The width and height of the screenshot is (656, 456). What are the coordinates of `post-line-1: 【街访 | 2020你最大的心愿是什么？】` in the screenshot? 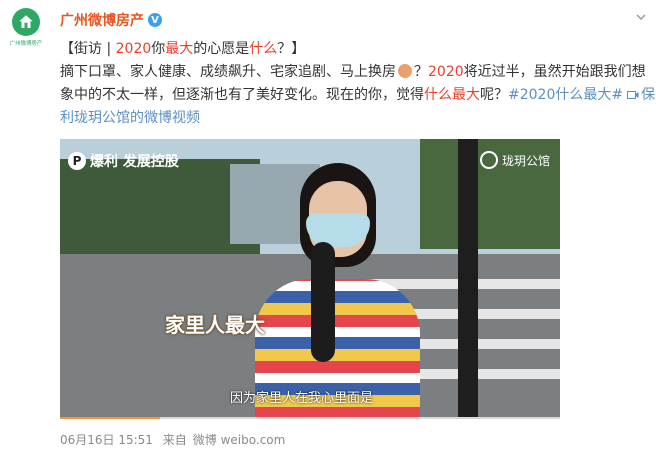 It's located at (355, 49).